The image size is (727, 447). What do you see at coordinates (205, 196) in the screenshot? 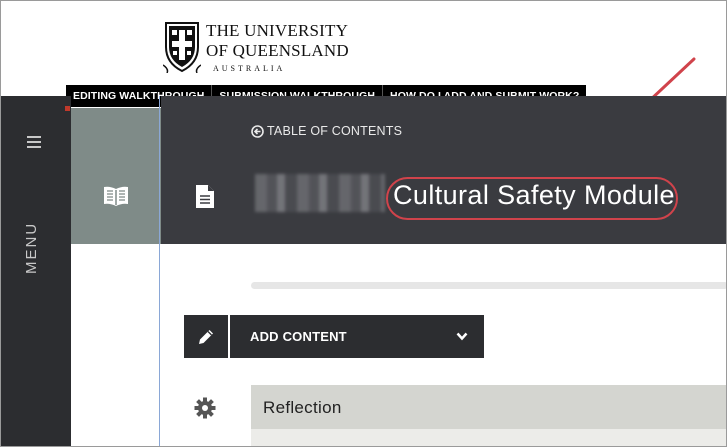
I see `document-icon` at bounding box center [205, 196].